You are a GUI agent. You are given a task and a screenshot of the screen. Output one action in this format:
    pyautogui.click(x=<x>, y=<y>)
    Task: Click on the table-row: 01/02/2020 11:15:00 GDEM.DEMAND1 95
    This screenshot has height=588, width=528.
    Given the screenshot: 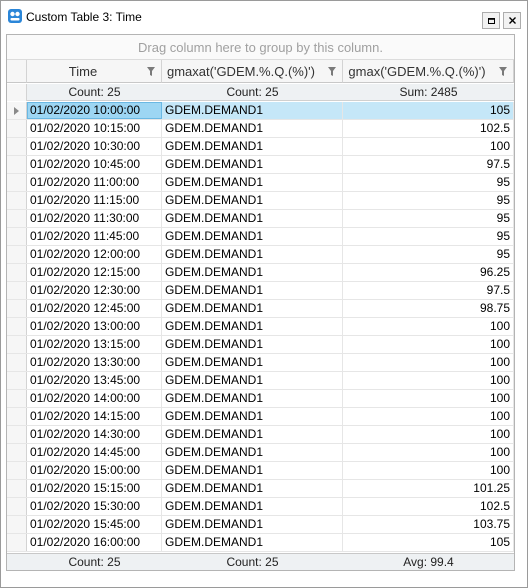 What is the action you would take?
    pyautogui.click(x=260, y=201)
    